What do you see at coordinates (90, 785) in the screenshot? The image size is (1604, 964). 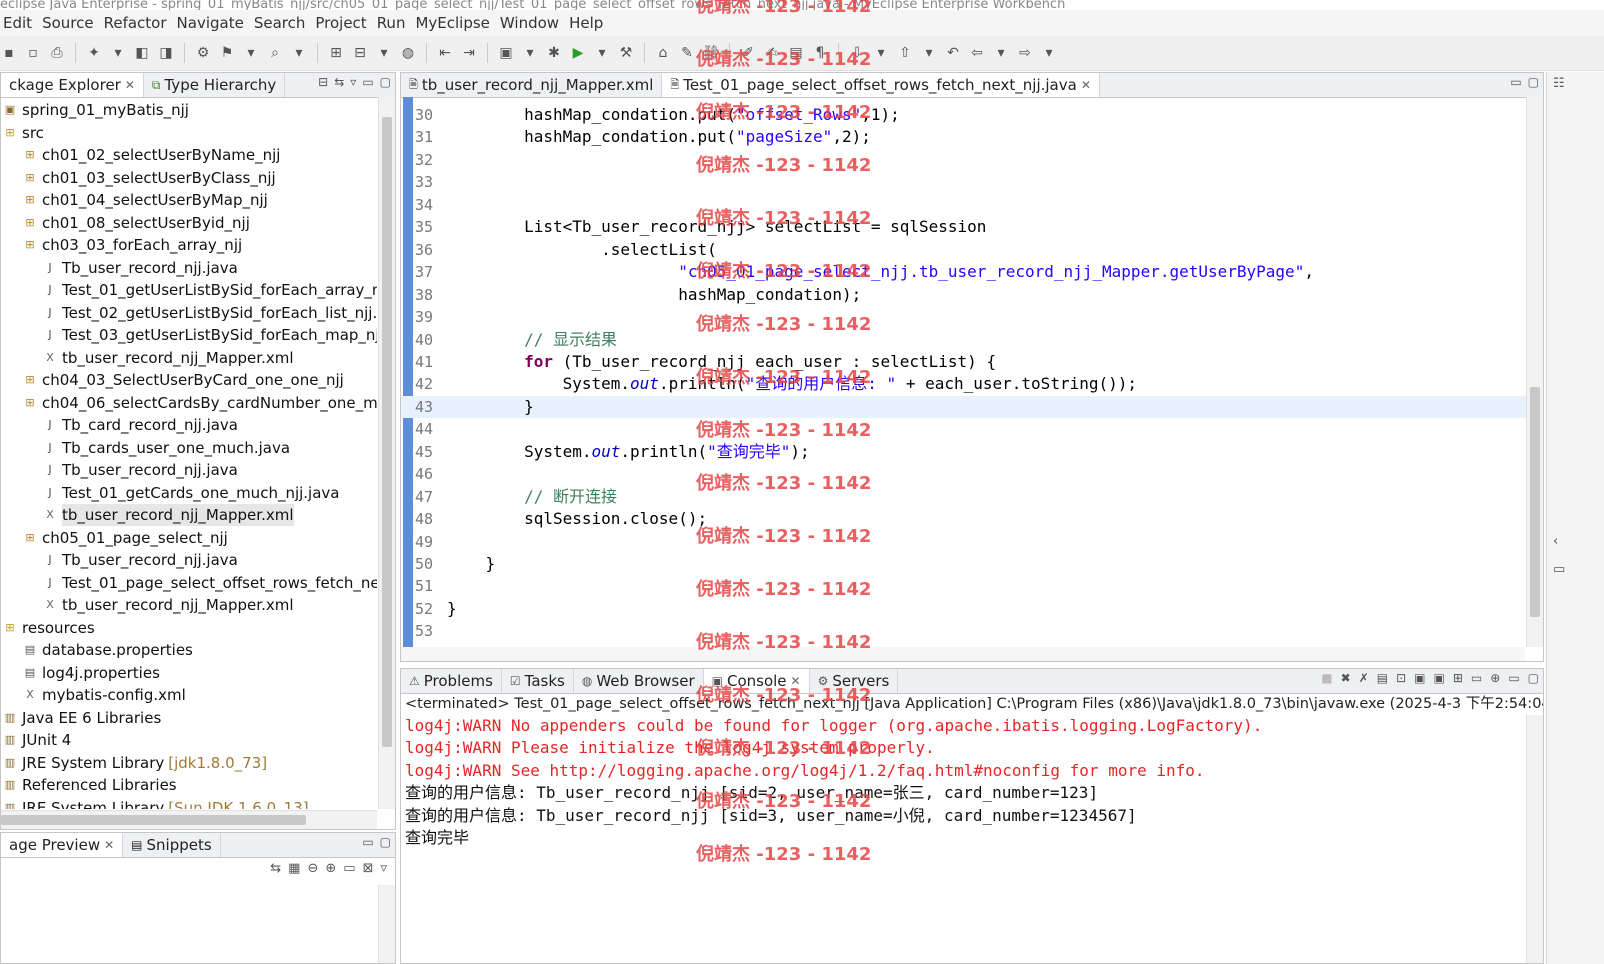 I see `tree-item: ▥ Referenced Libraries` at bounding box center [90, 785].